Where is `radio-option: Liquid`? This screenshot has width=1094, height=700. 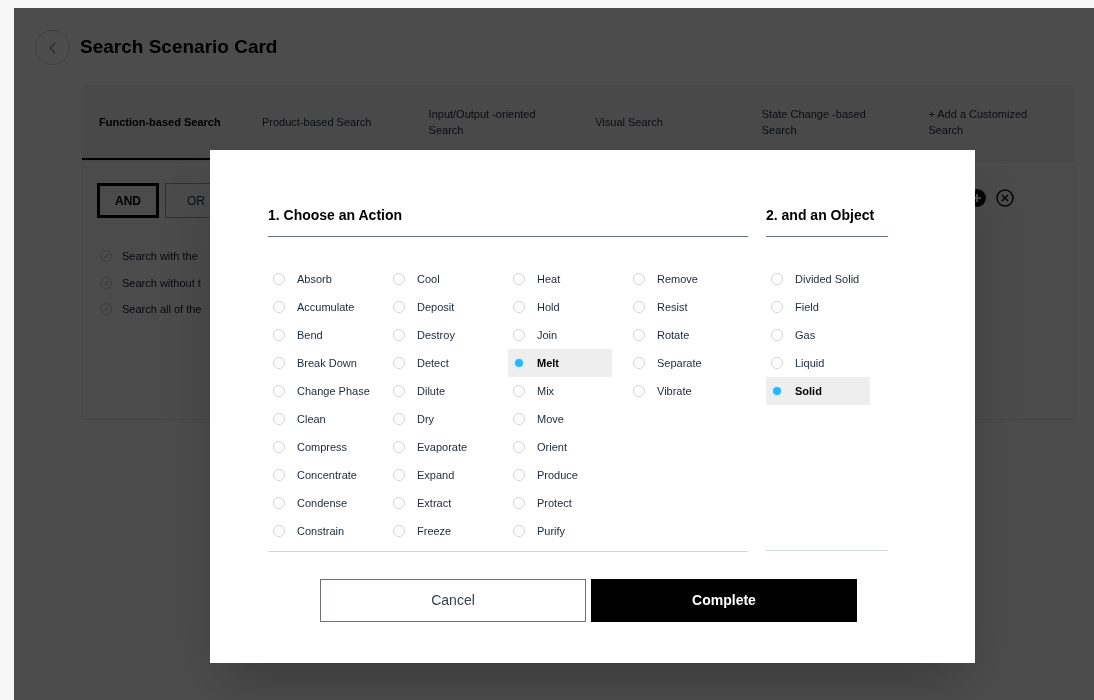
radio-option: Liquid is located at coordinates (818, 363).